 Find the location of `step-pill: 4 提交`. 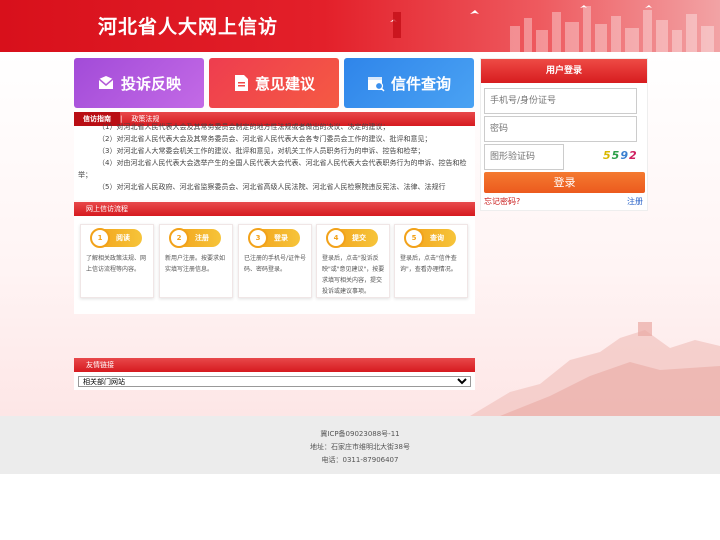

step-pill: 4 提交 is located at coordinates (352, 238).